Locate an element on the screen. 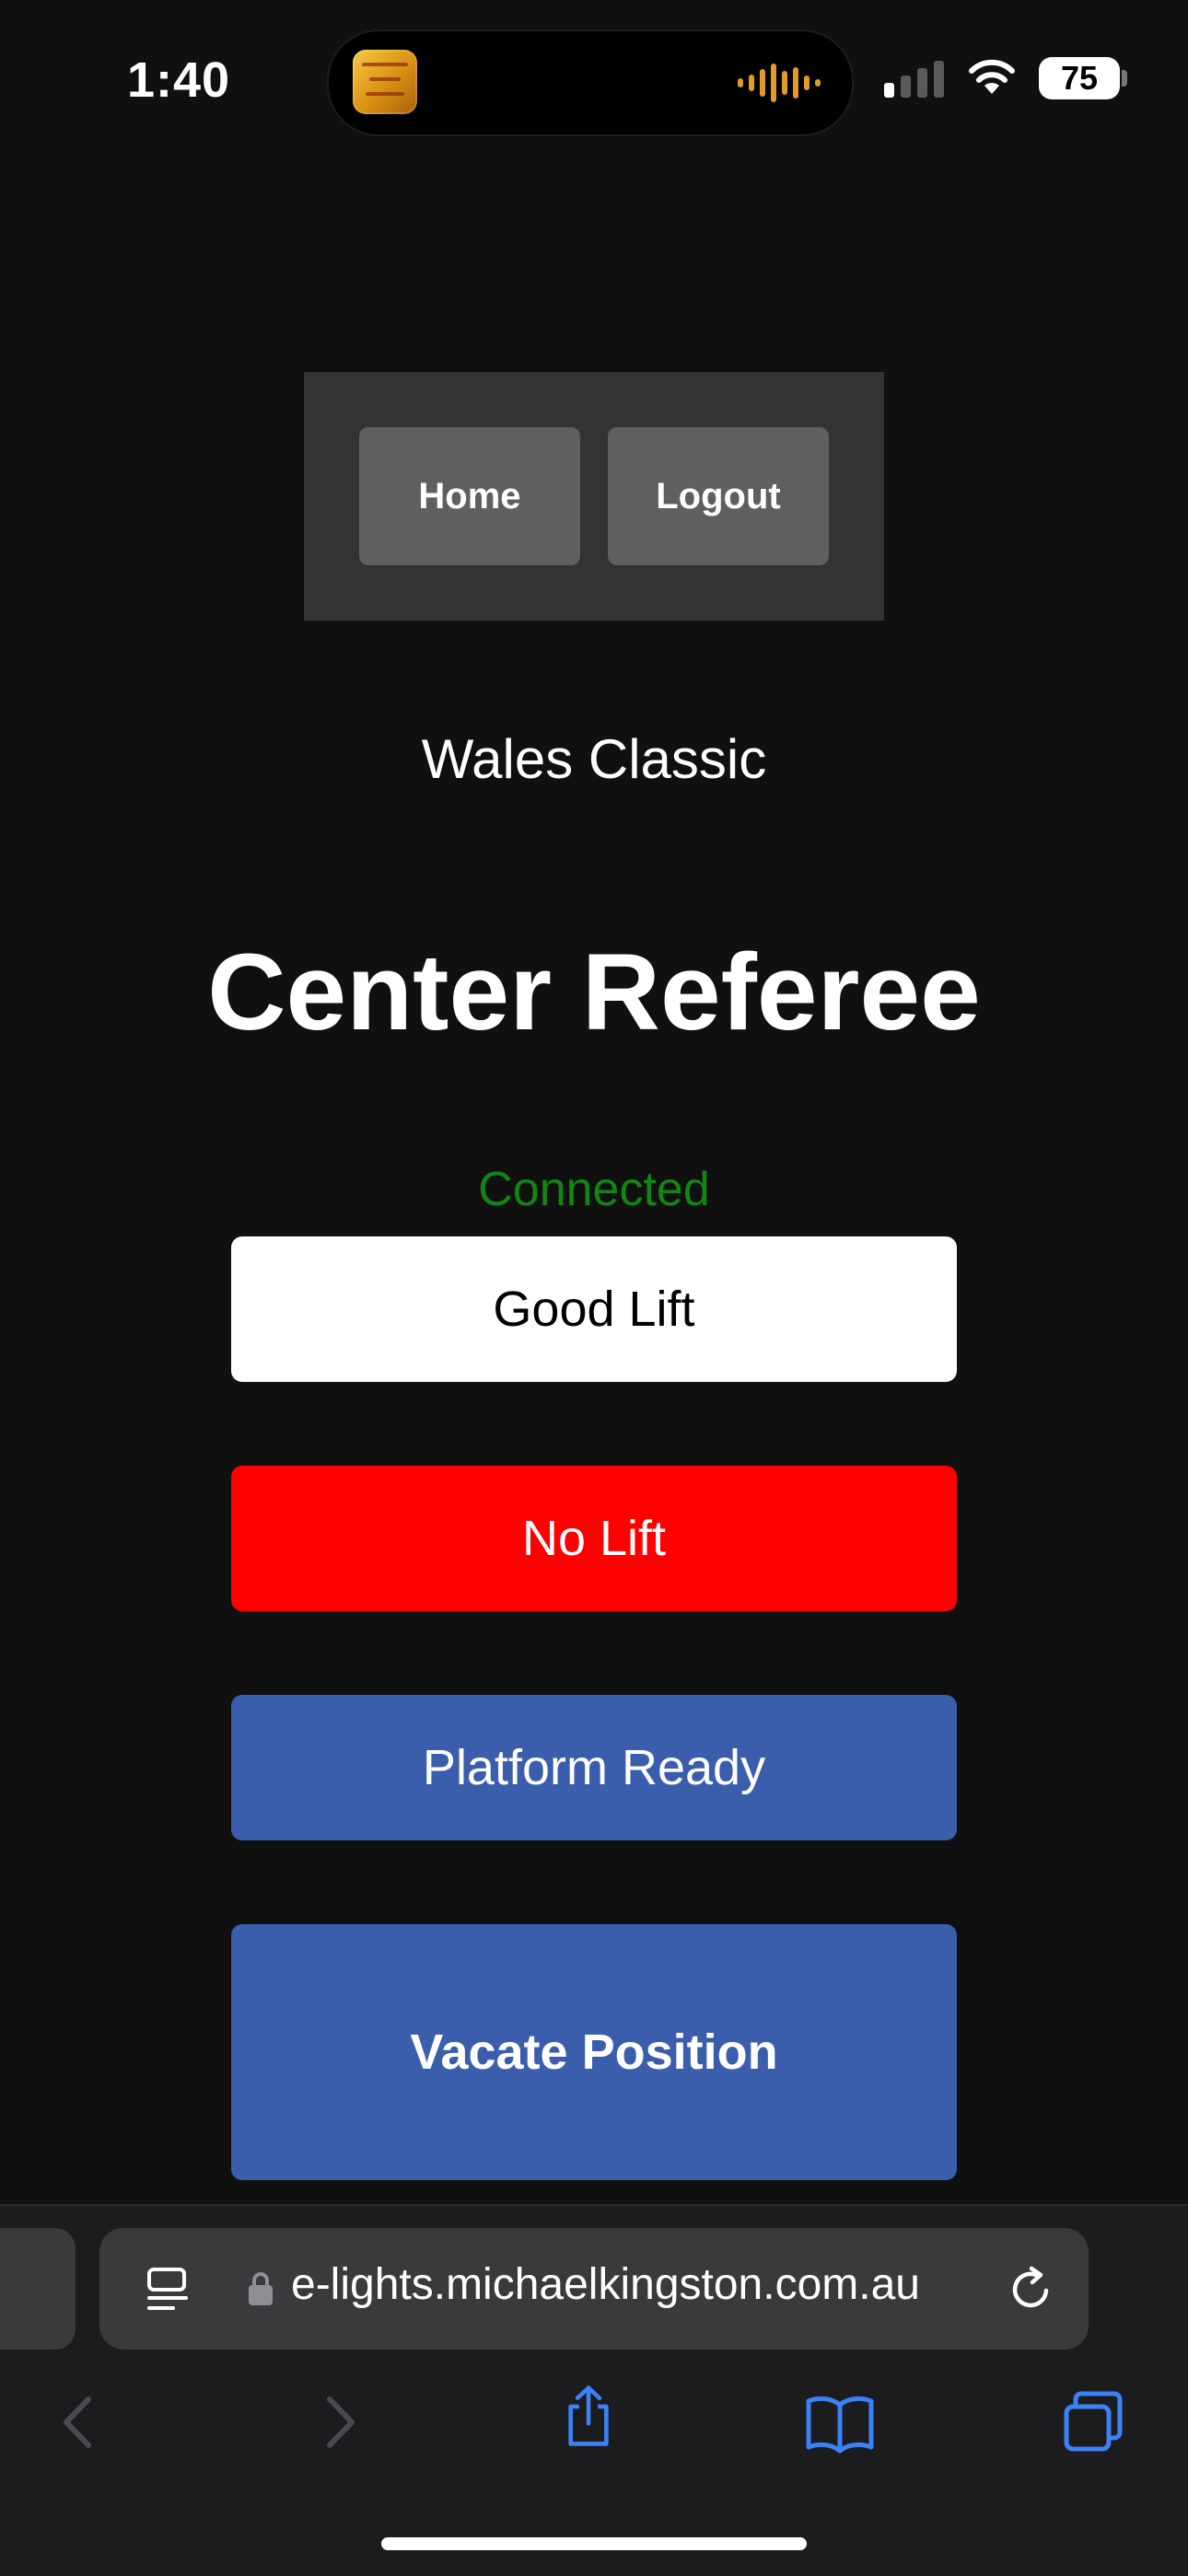 Image resolution: width=1188 pixels, height=2576 pixels. lock-icon is located at coordinates (261, 2288).